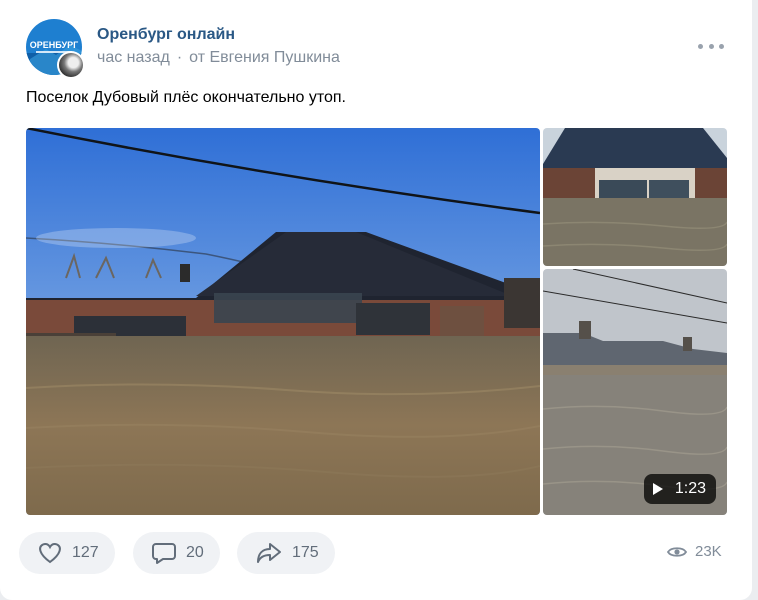  I want to click on video-duration-badge: 1:23, so click(679, 489).